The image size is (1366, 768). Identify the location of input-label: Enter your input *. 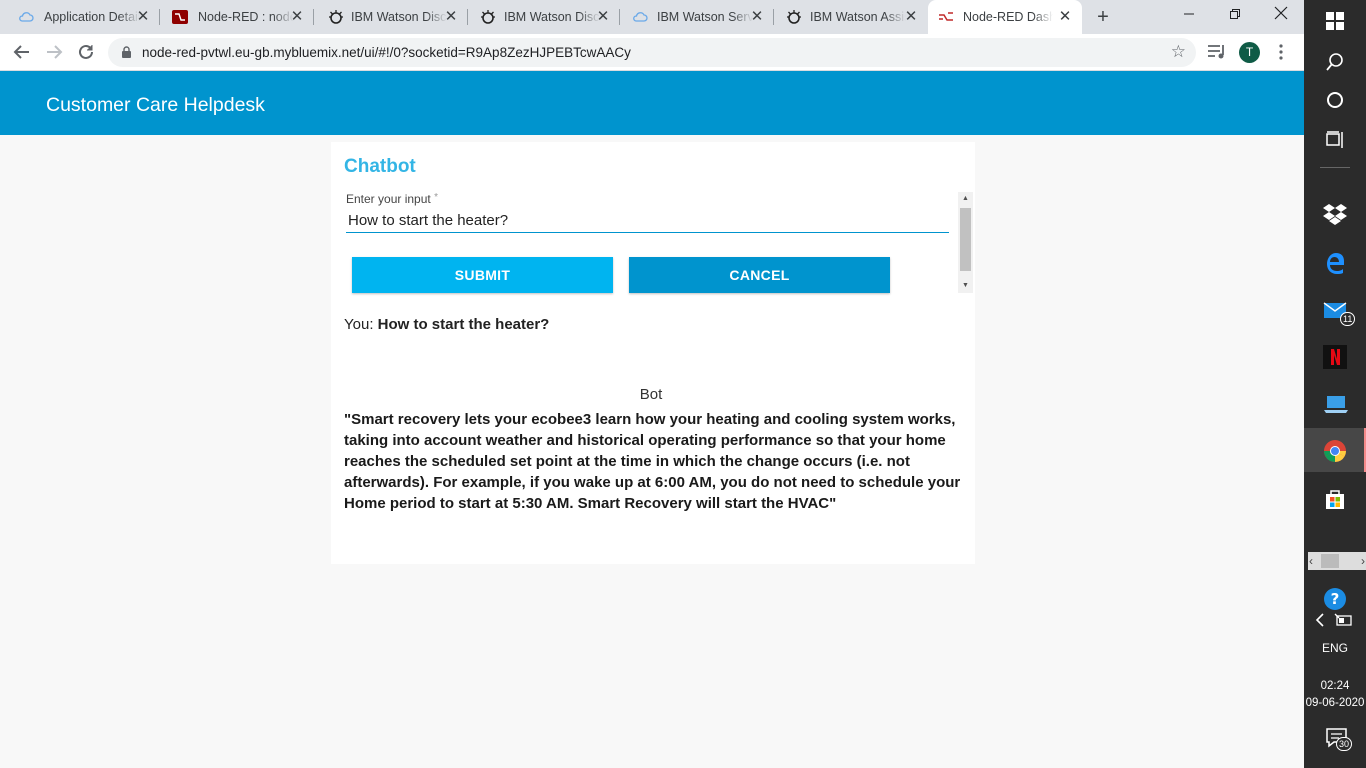
(392, 199).